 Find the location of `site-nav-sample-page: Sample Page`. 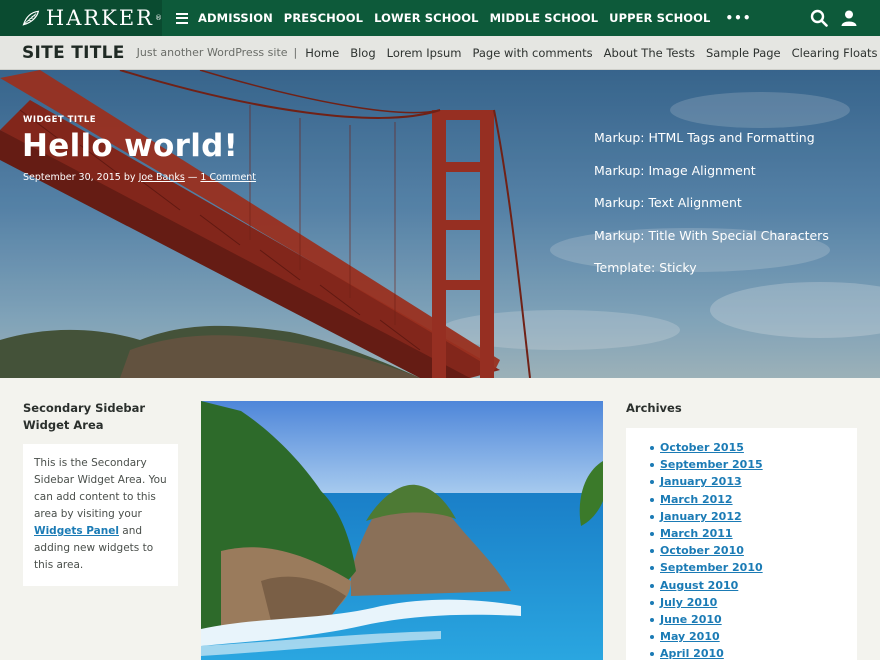

site-nav-sample-page: Sample Page is located at coordinates (743, 53).